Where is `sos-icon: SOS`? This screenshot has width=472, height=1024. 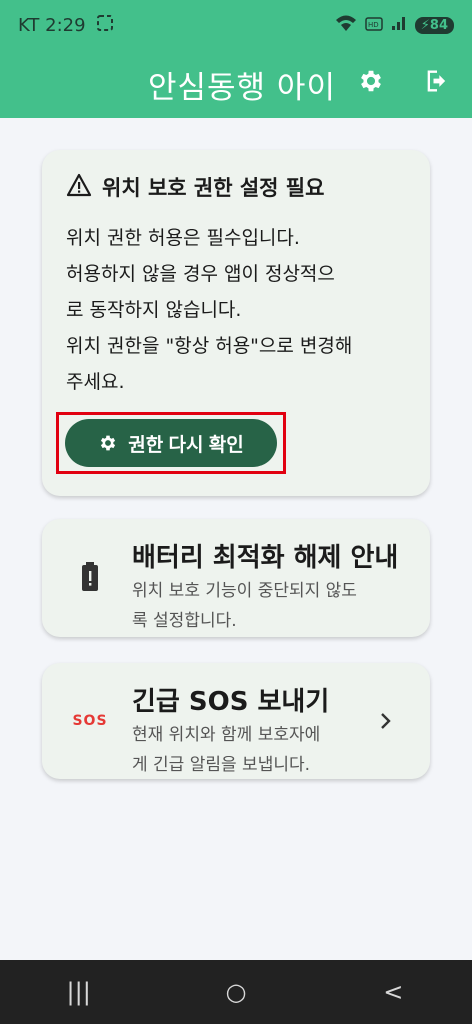
sos-icon: SOS is located at coordinates (90, 721).